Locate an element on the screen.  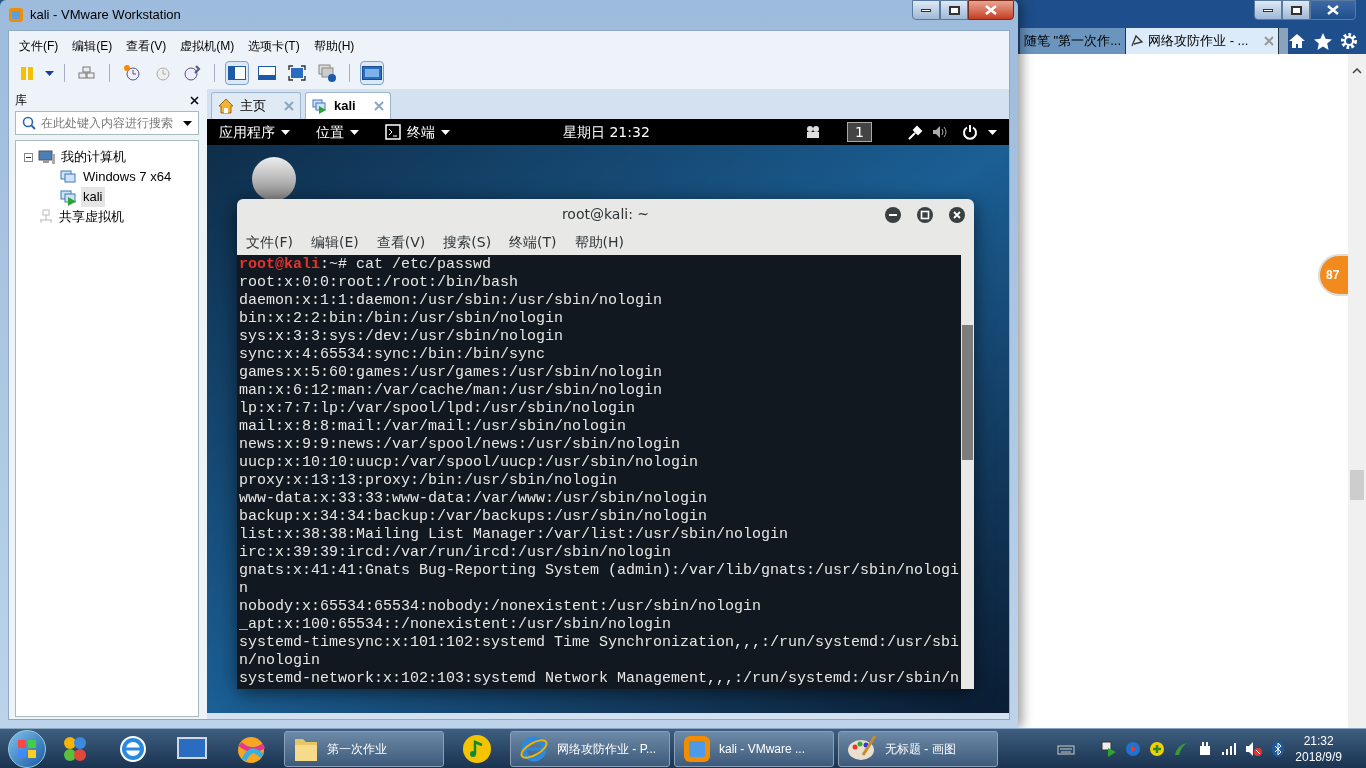
console-view-icon is located at coordinates (372, 73).